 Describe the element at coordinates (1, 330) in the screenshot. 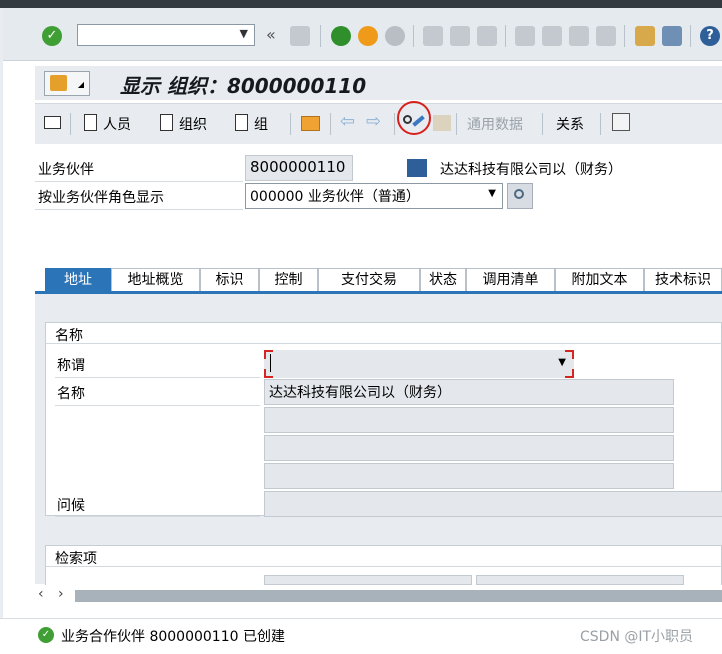

I see `left-edge` at that location.